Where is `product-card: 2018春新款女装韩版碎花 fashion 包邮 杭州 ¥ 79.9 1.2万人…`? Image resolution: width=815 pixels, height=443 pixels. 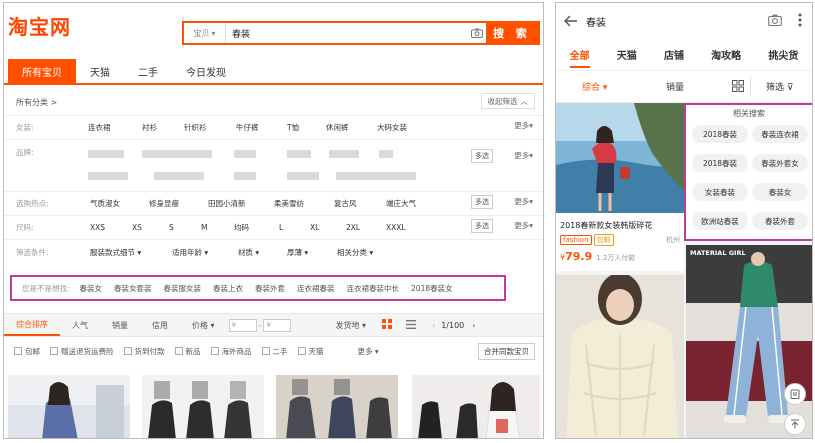 product-card: 2018春新款女装韩版碎花 fashion 包邮 杭州 ¥ 79.9 1.2万人… is located at coordinates (620, 187).